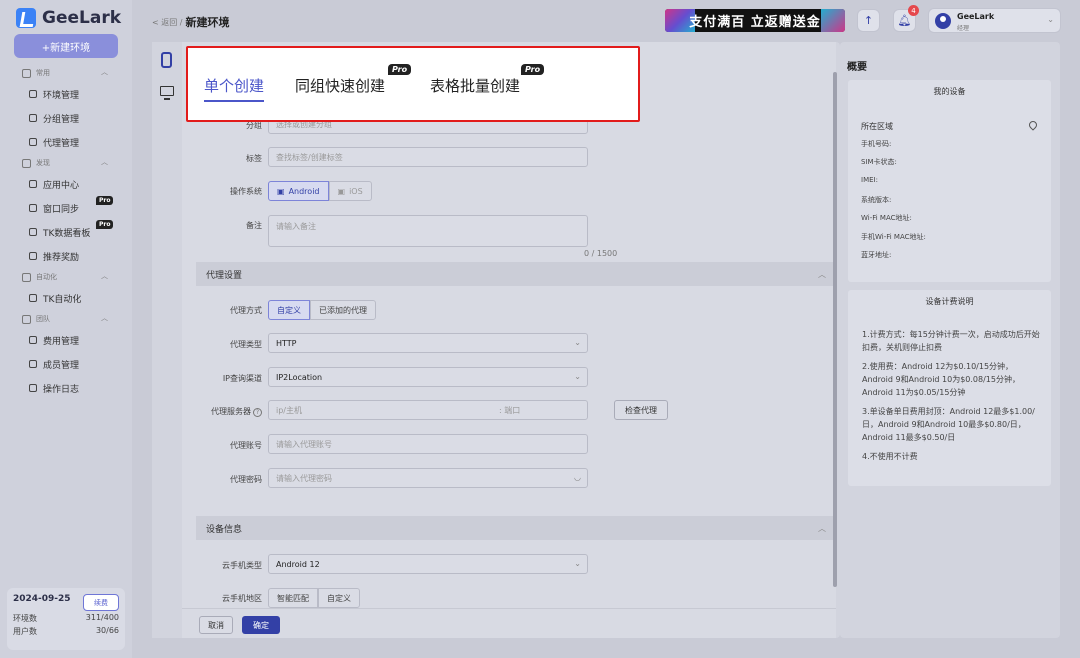 Image resolution: width=1080 pixels, height=658 pixels. Describe the element at coordinates (876, 144) in the screenshot. I see `device-field: 手机号码:` at that location.